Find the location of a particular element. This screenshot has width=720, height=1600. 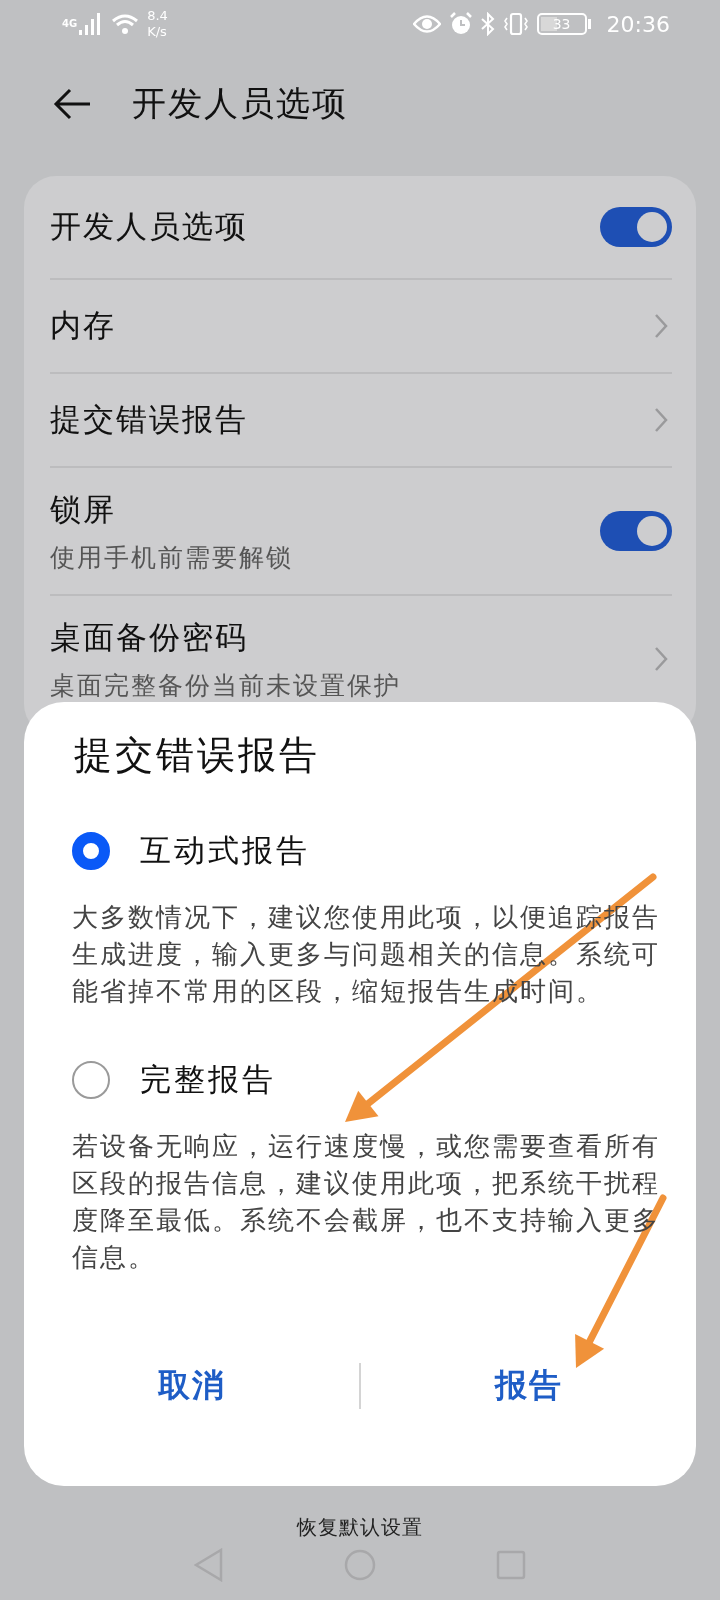

radio-option: 互动式报告 is located at coordinates (191, 851).